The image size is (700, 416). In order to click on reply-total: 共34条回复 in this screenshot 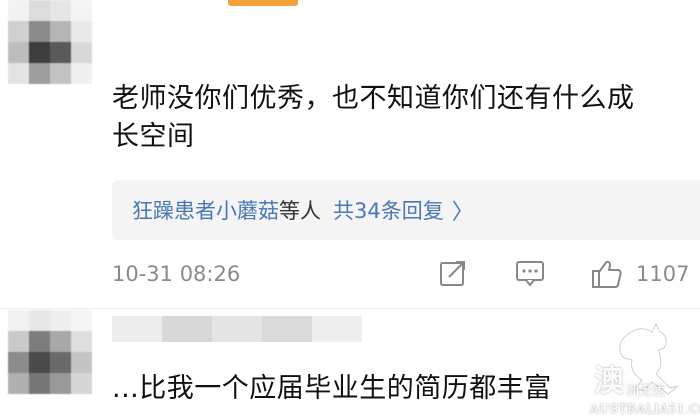, I will do `click(388, 210)`.